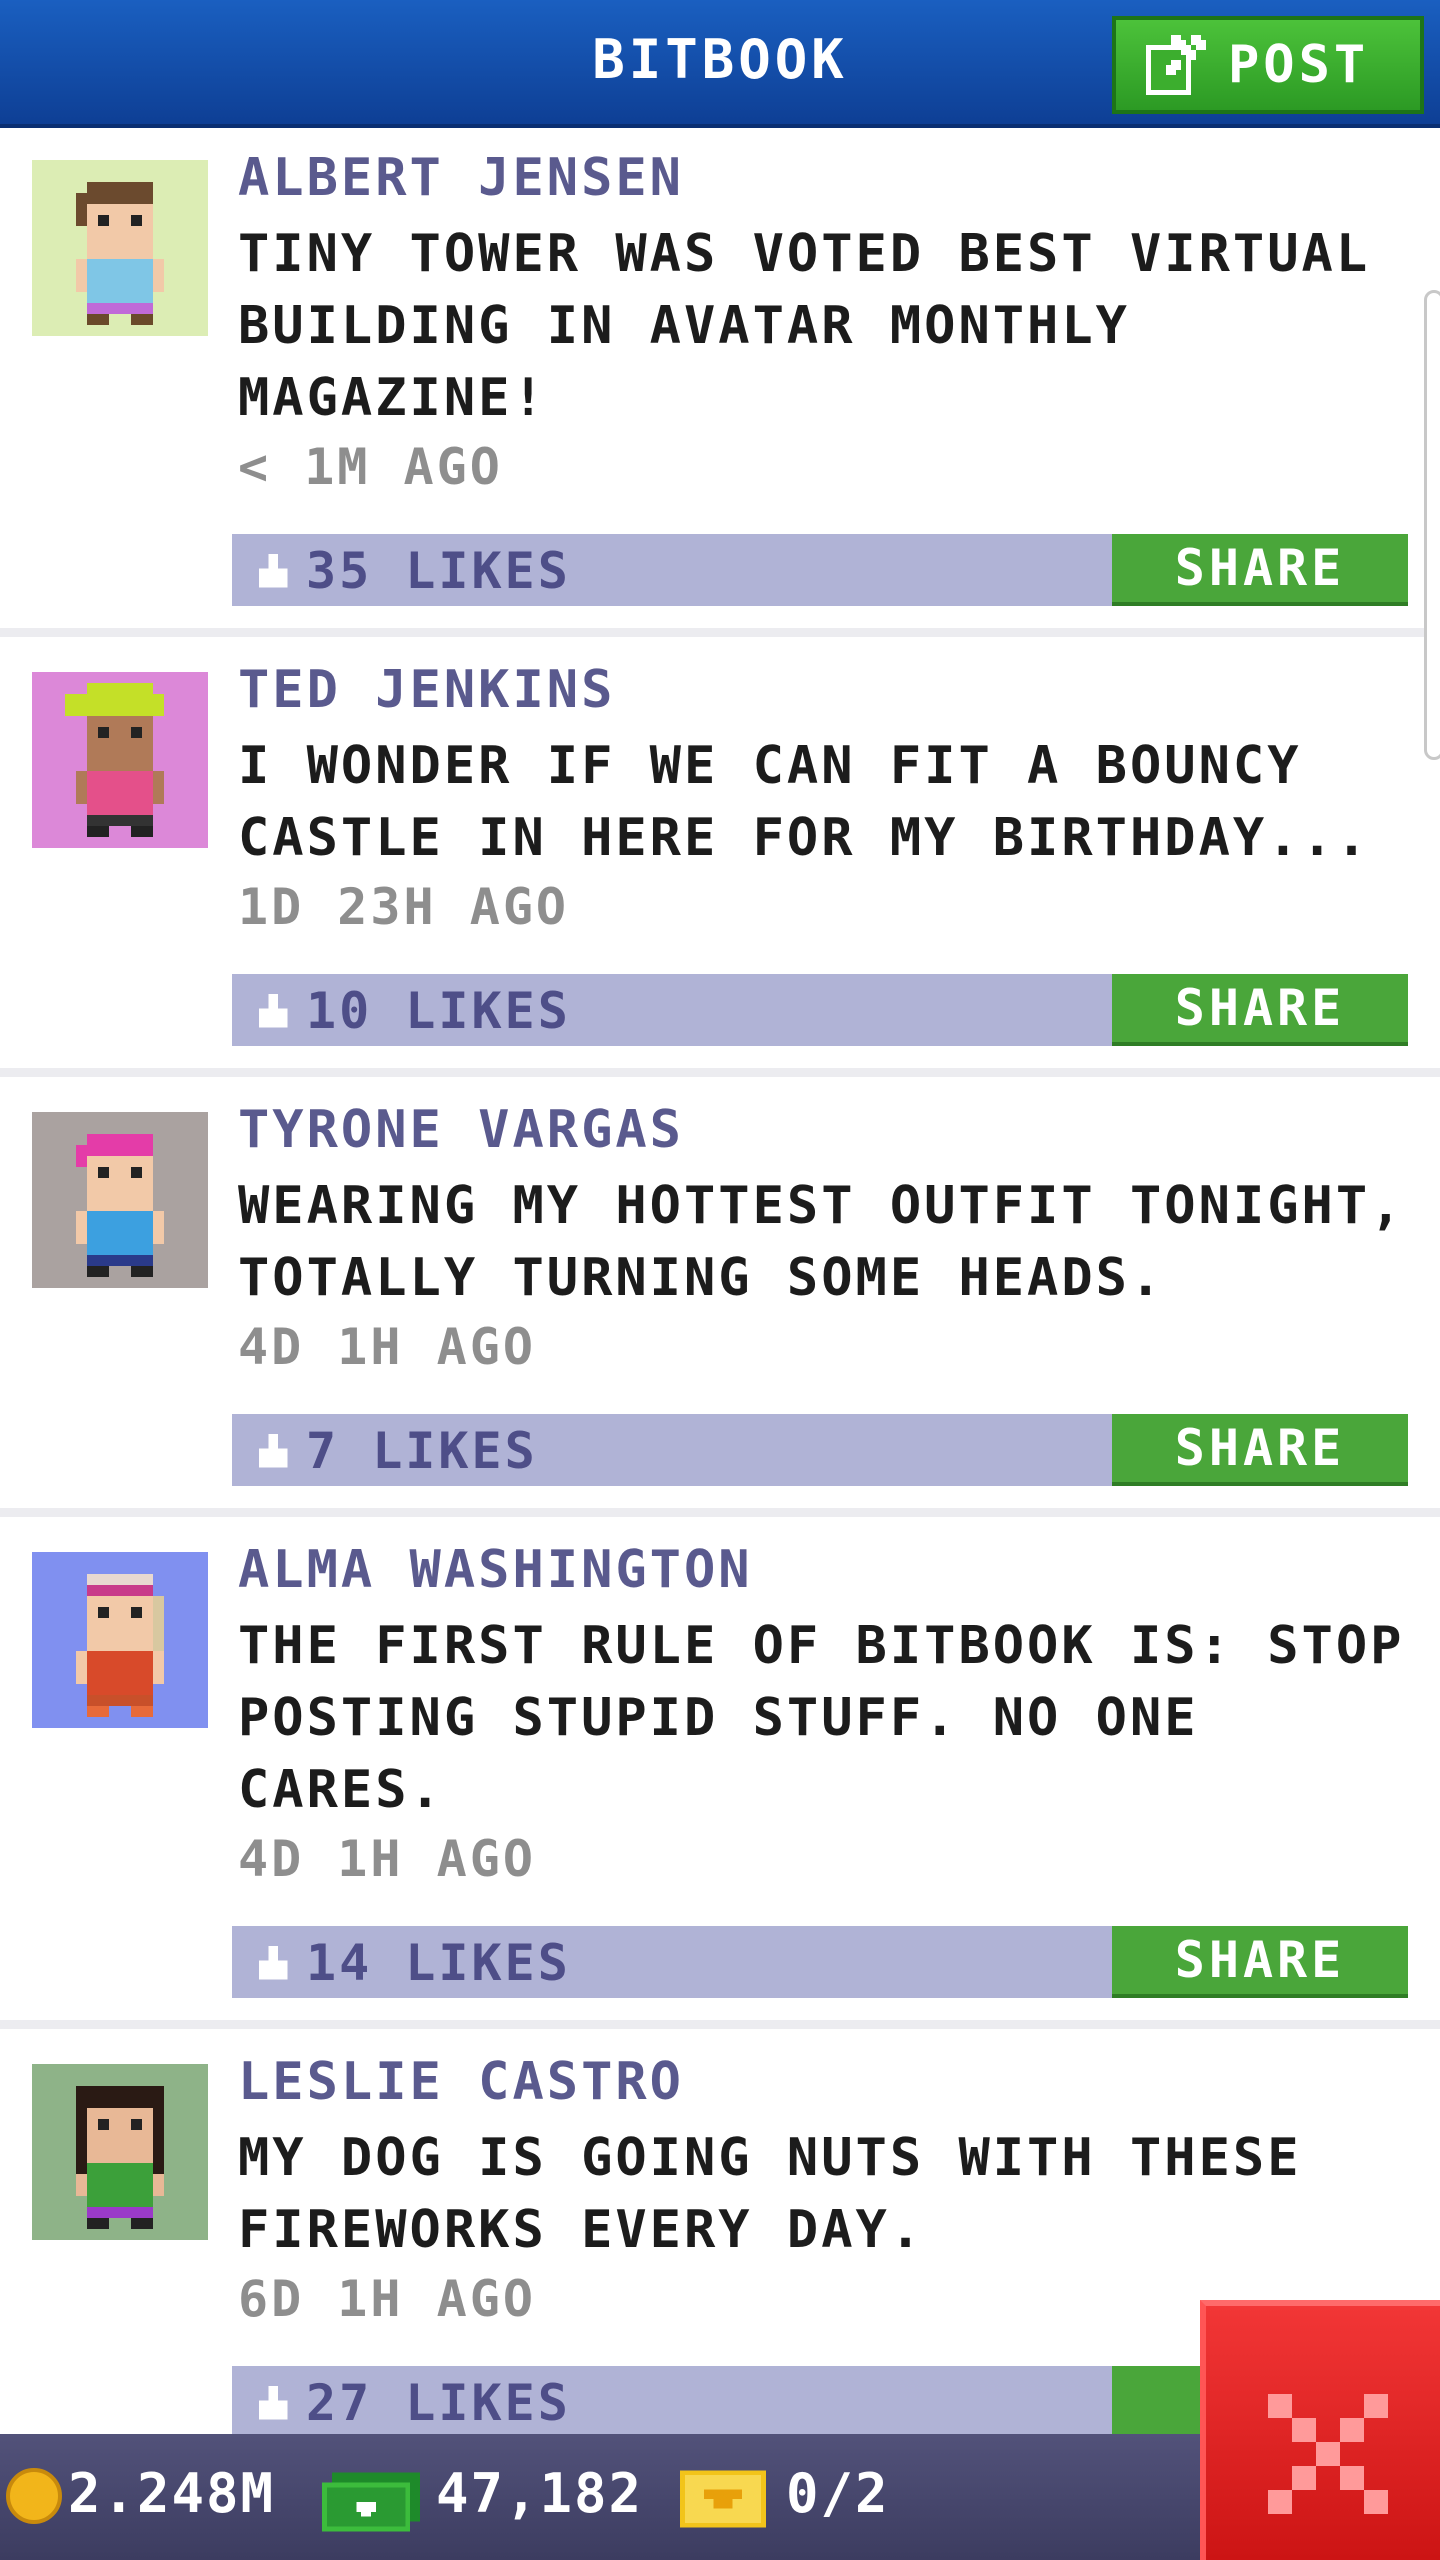 Image resolution: width=1440 pixels, height=2560 pixels. What do you see at coordinates (426, 690) in the screenshot?
I see `post-author: TED JENKINS` at bounding box center [426, 690].